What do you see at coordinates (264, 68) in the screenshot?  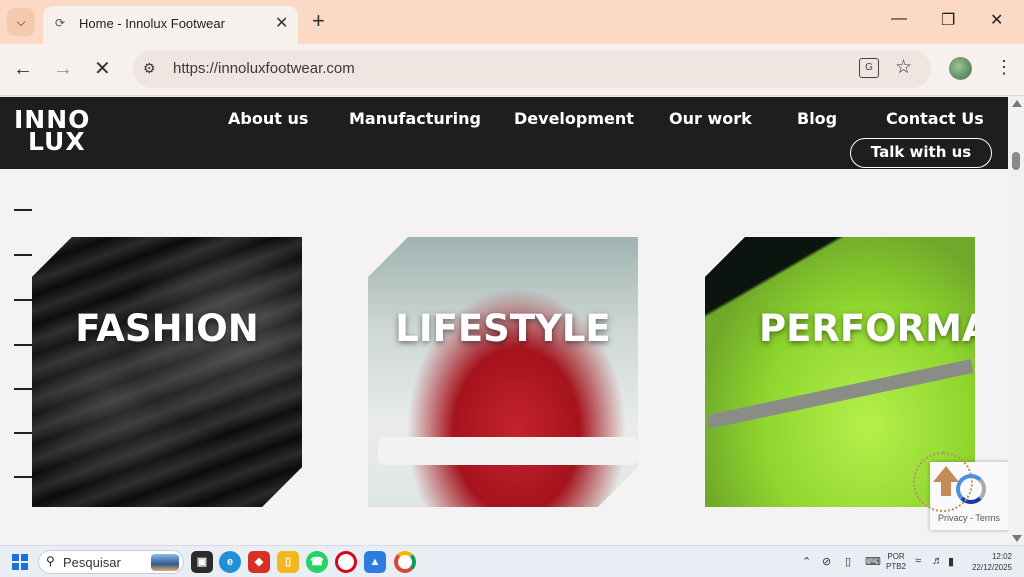 I see `url-text: https://innoluxfootwear.com` at bounding box center [264, 68].